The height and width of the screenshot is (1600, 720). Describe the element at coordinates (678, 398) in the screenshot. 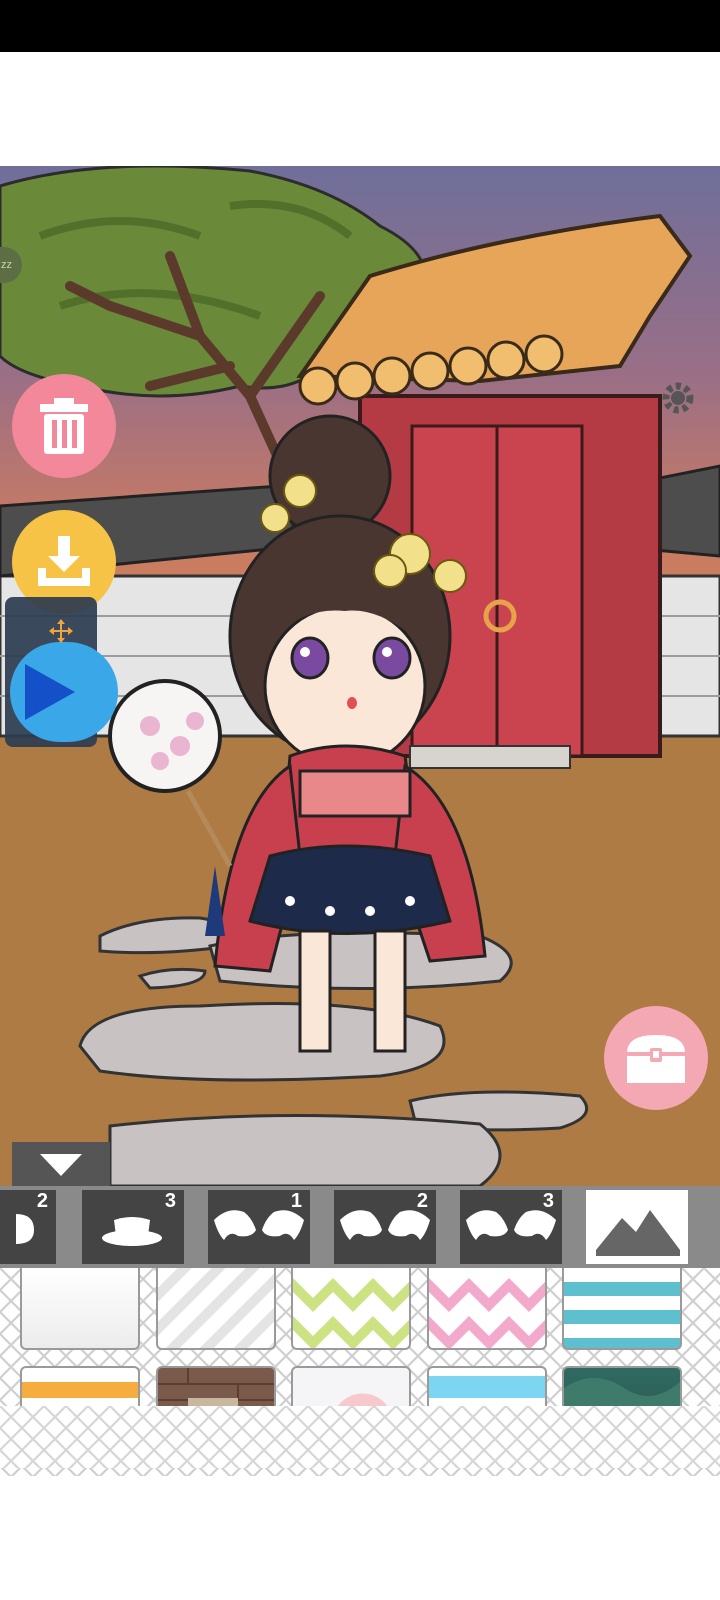

I see `gear-icon` at that location.